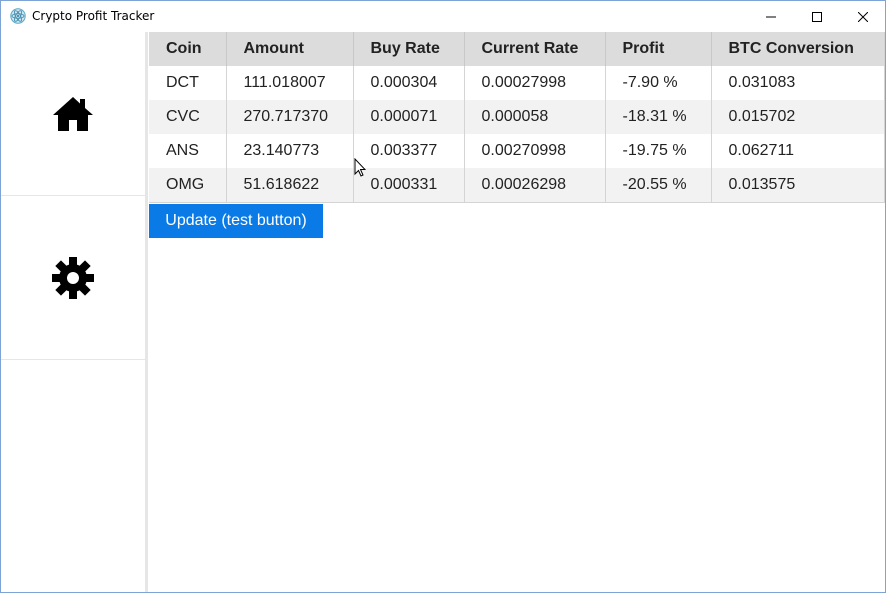 This screenshot has height=593, width=886. Describe the element at coordinates (658, 49) in the screenshot. I see `column-header-profit: Profit` at that location.